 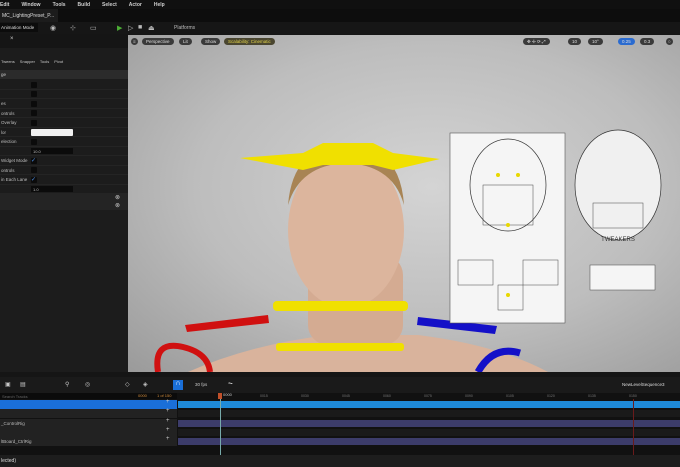 I want to click on mode-dropdown: Animation Mode, so click(x=19, y=27).